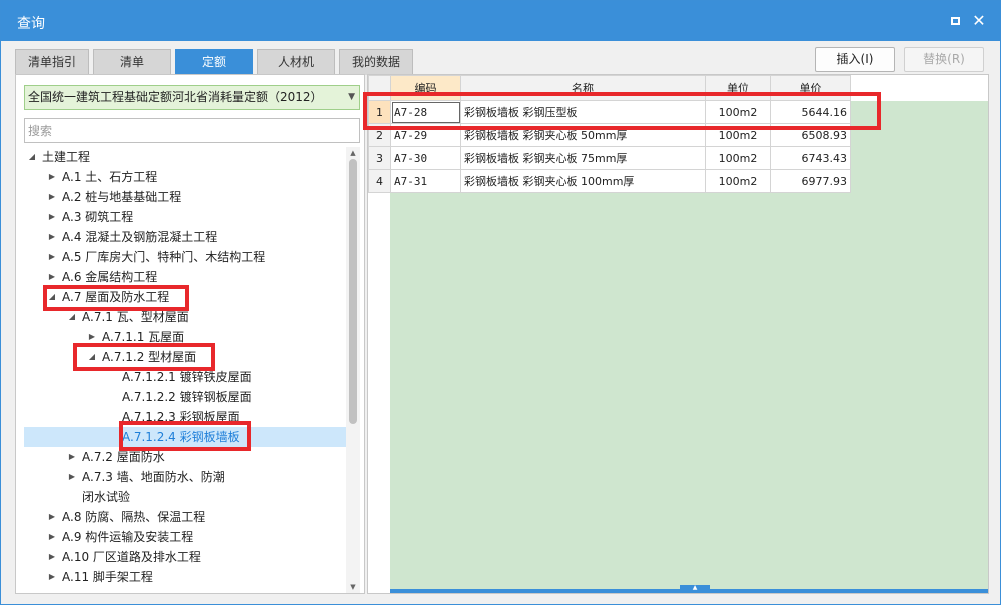 The height and width of the screenshot is (605, 1001). Describe the element at coordinates (185, 457) in the screenshot. I see `tree-node-a7-2: ▶ A.7.2 屋面防水` at that location.